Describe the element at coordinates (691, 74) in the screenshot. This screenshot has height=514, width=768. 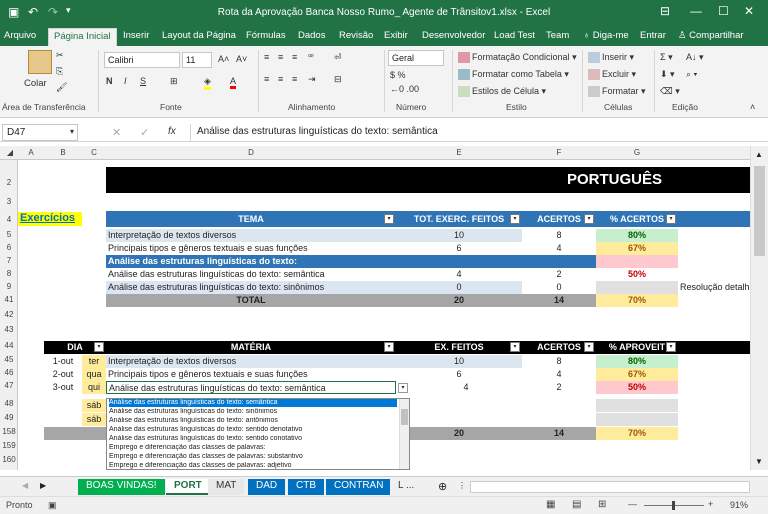
I see `find-select-icon: ⌕ ▾` at that location.